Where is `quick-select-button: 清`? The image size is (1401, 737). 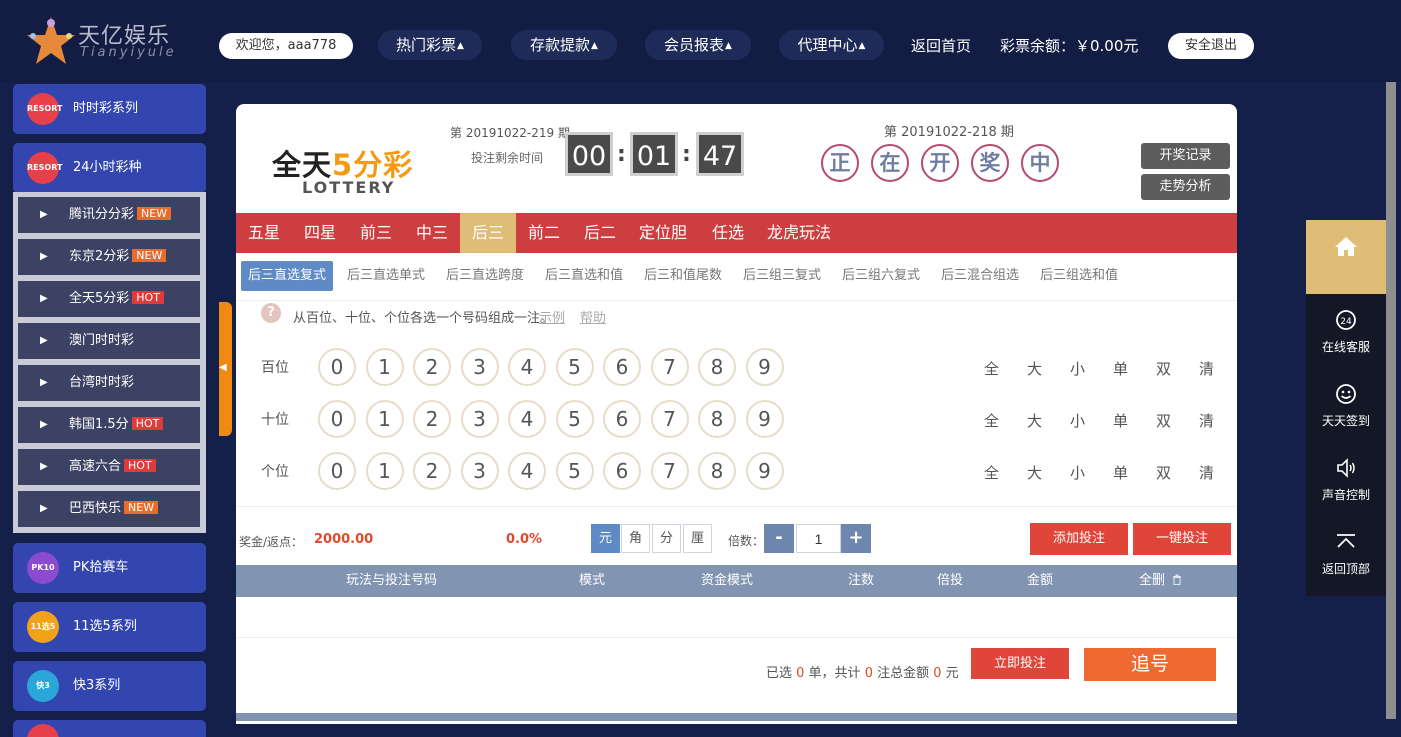 quick-select-button: 清 is located at coordinates (1206, 420).